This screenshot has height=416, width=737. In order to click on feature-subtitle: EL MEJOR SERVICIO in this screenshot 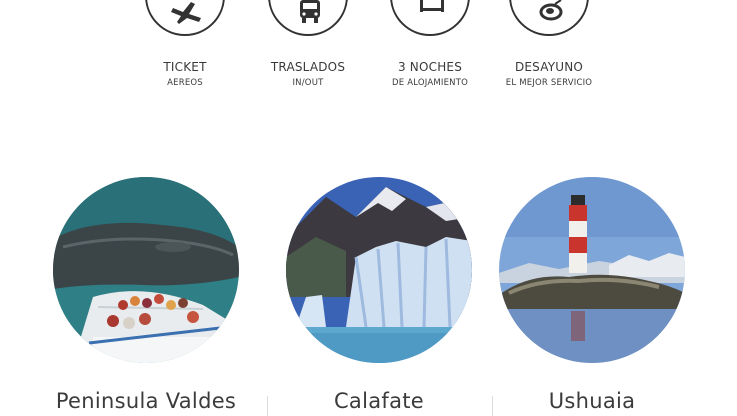, I will do `click(549, 83)`.